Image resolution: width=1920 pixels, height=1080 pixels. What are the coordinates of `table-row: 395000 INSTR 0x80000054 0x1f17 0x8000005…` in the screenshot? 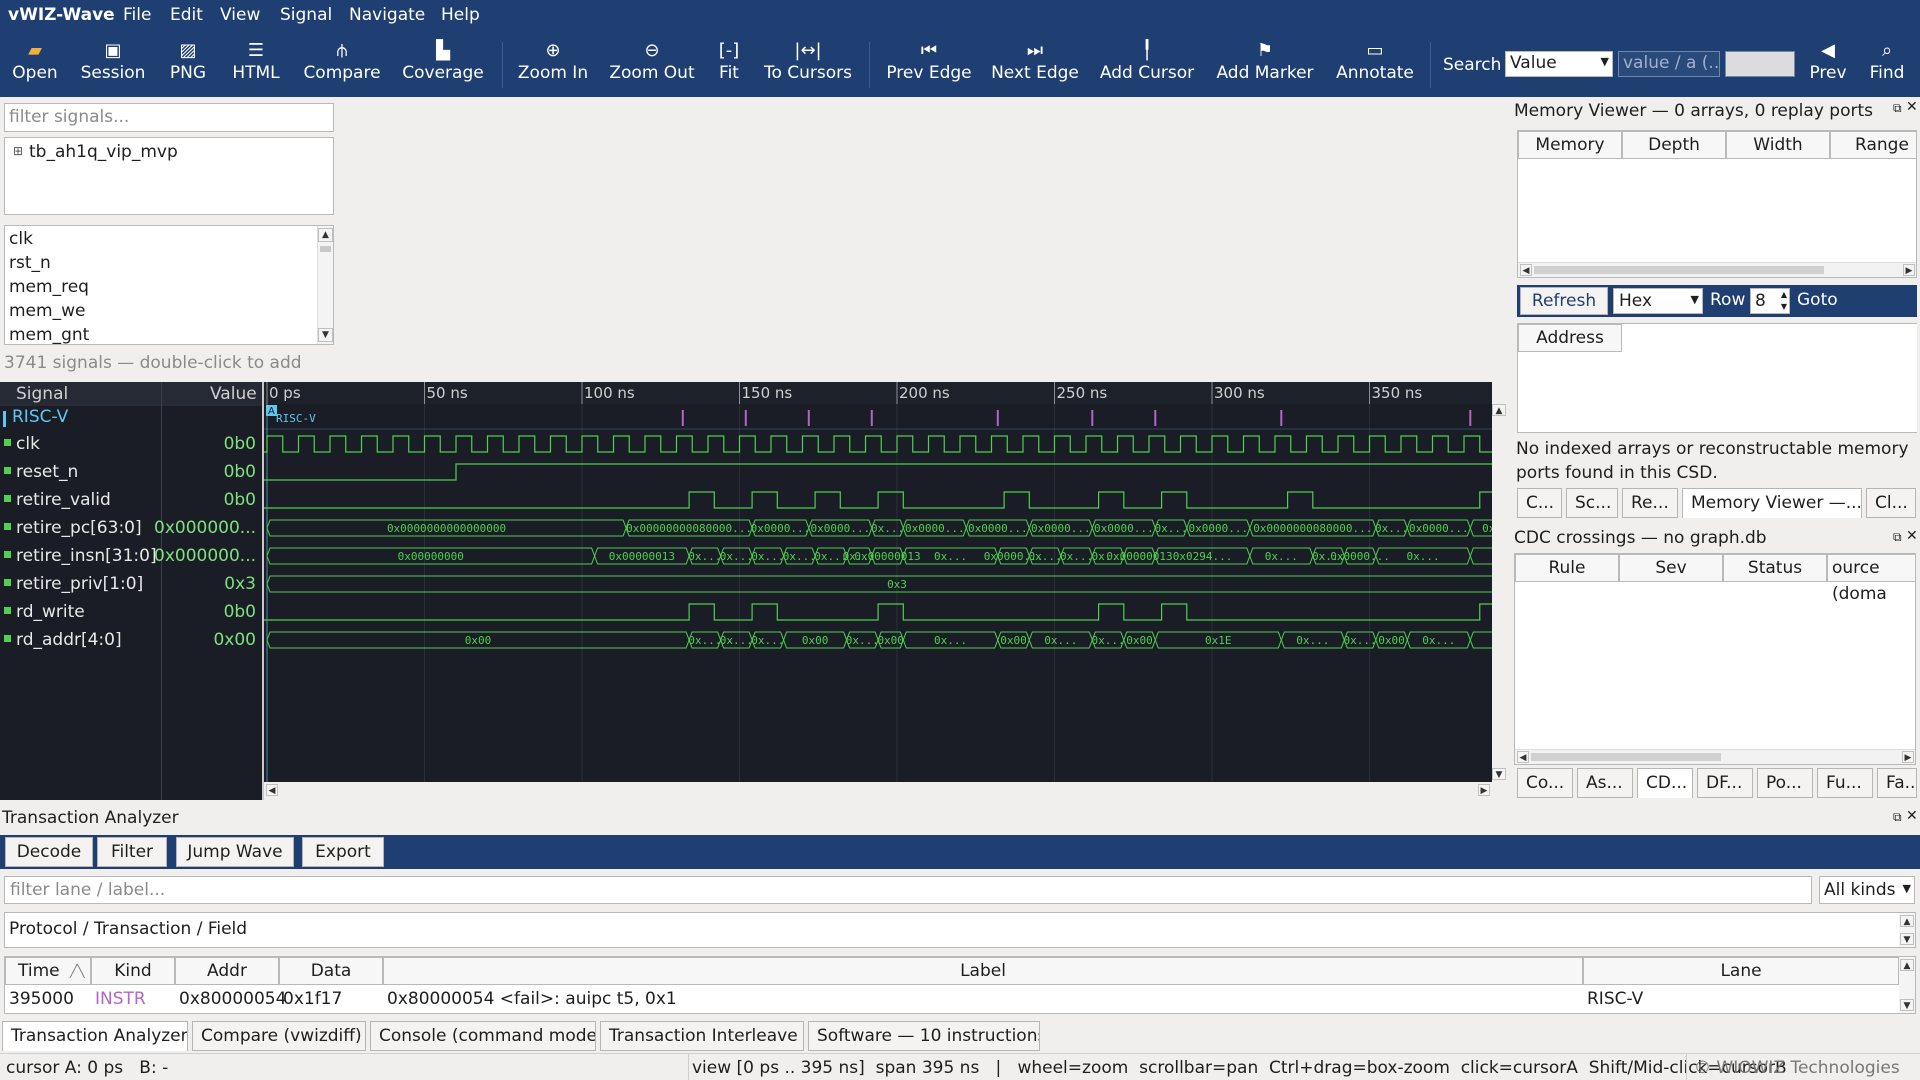 It's located at (952, 1000).